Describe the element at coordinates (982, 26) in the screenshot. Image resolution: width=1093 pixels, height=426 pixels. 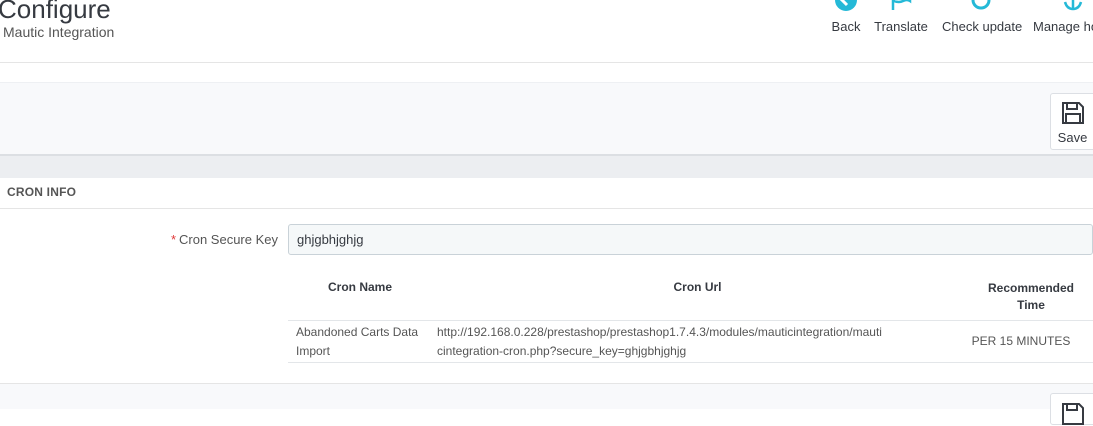
I see `check-update-label: Check update` at that location.